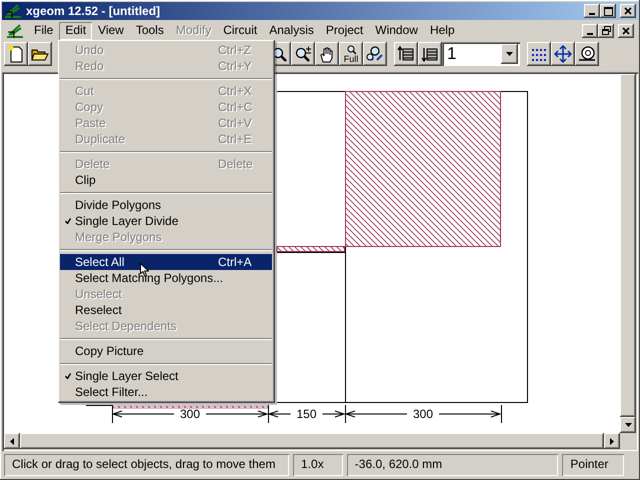 The image size is (640, 480). I want to click on caret-icon, so click(509, 54).